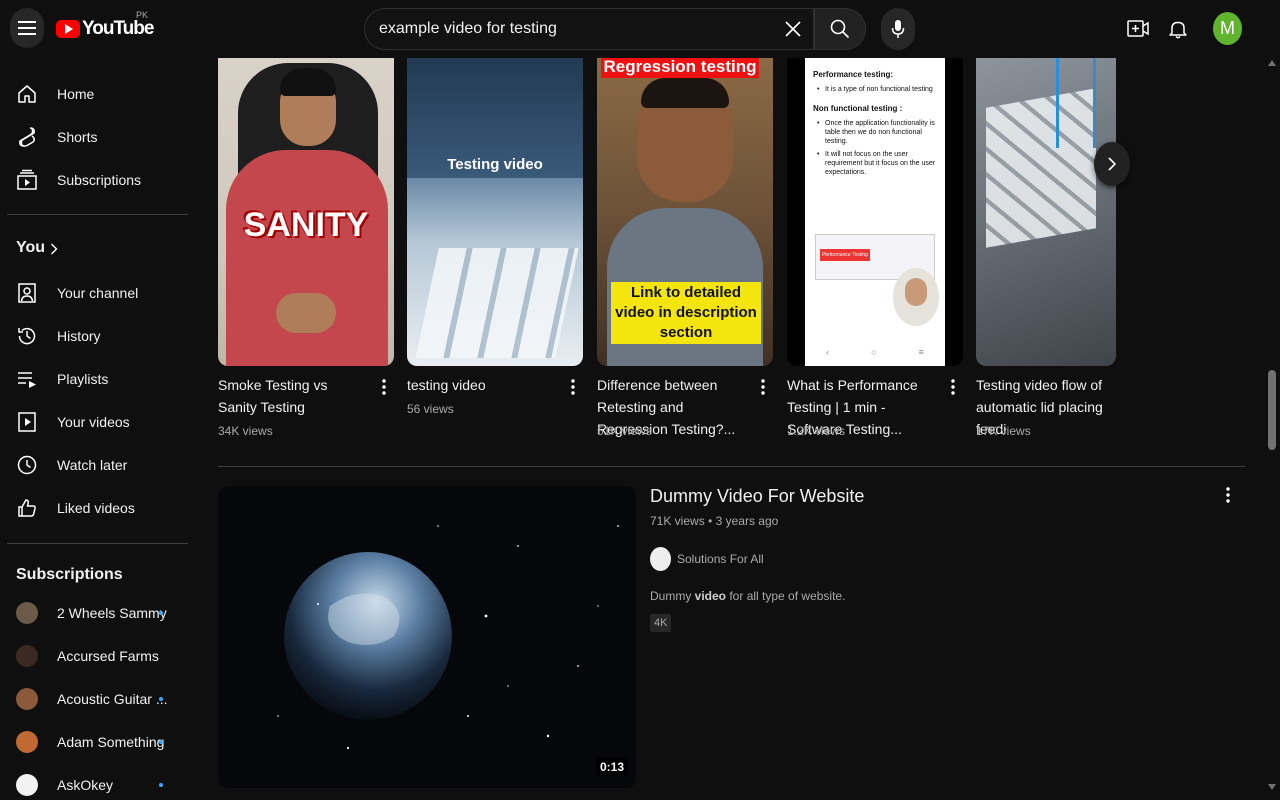  I want to click on shorts-views: 1.2K views, so click(816, 431).